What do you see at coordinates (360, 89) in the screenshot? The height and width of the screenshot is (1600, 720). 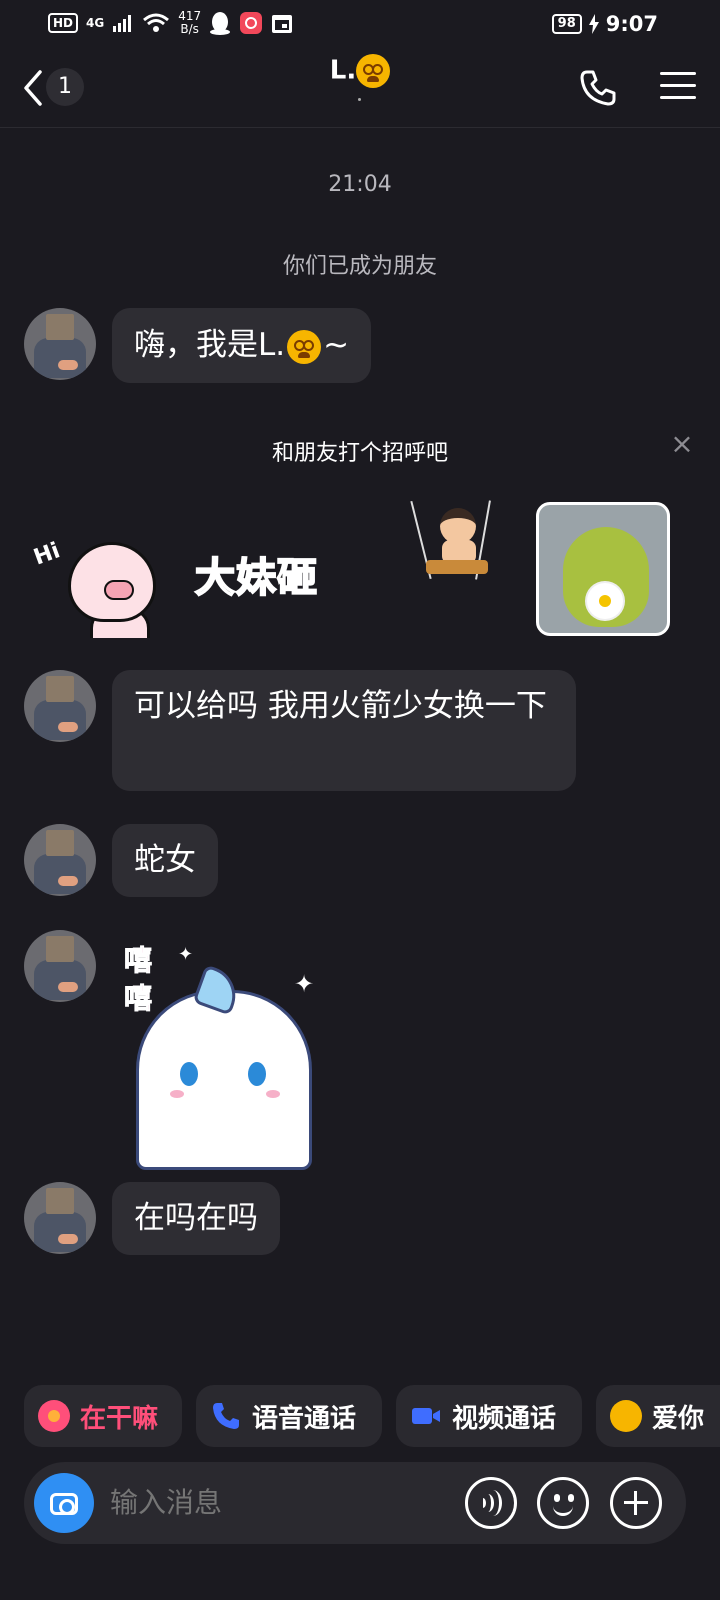 I see `chat-header: 1 L.` at bounding box center [360, 89].